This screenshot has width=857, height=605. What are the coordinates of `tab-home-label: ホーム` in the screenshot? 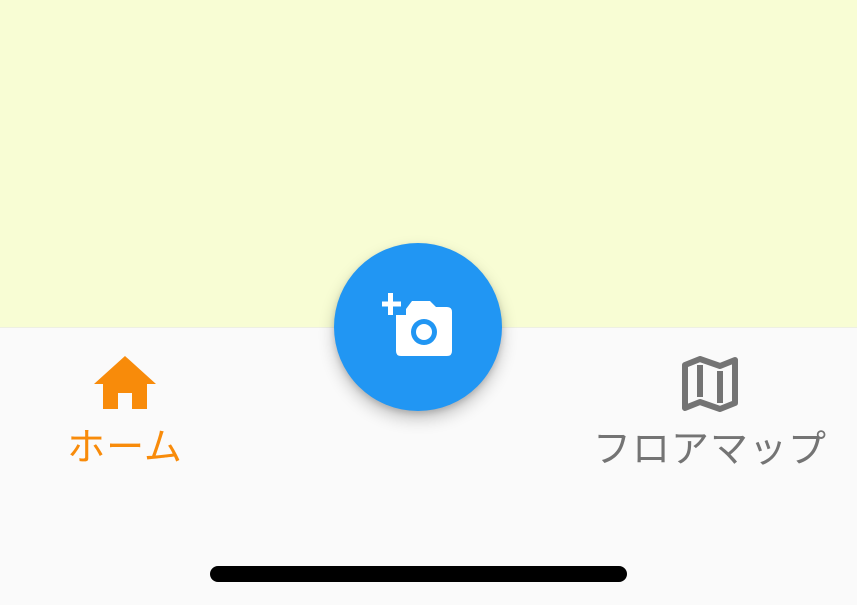 It's located at (125, 447).